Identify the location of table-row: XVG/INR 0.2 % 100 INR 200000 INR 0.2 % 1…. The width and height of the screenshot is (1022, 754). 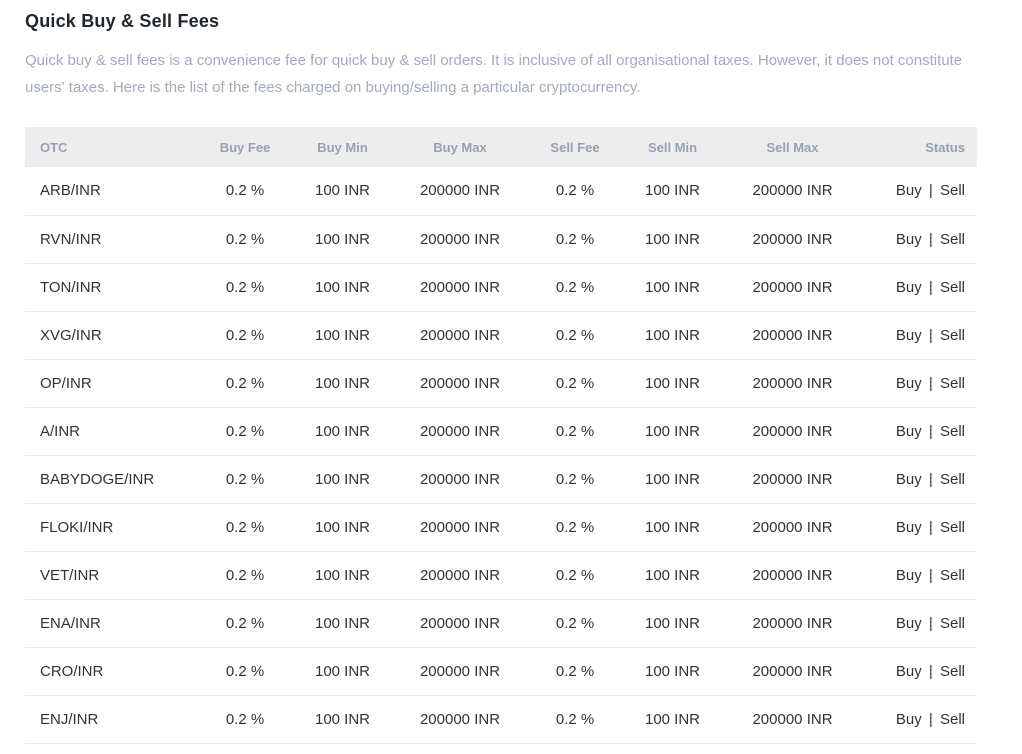
(501, 335).